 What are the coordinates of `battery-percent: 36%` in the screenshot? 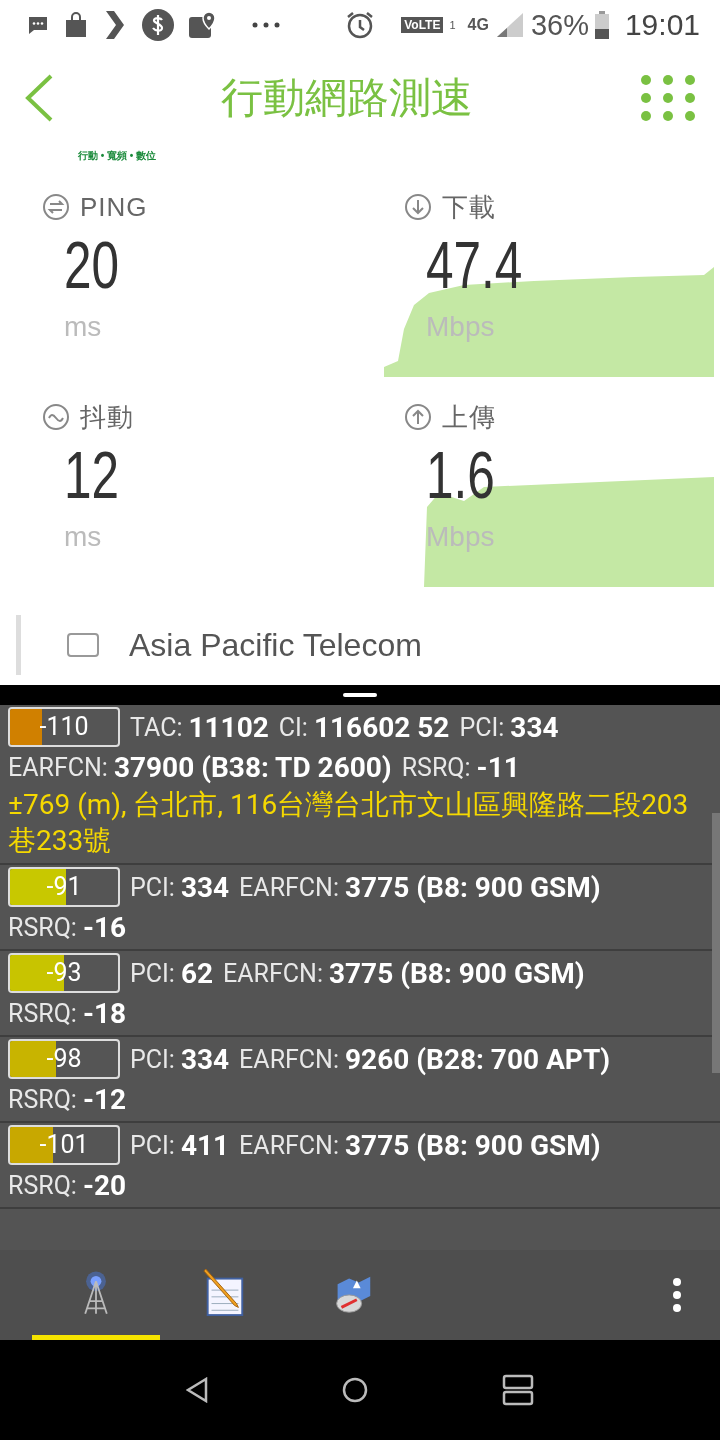 It's located at (559, 25).